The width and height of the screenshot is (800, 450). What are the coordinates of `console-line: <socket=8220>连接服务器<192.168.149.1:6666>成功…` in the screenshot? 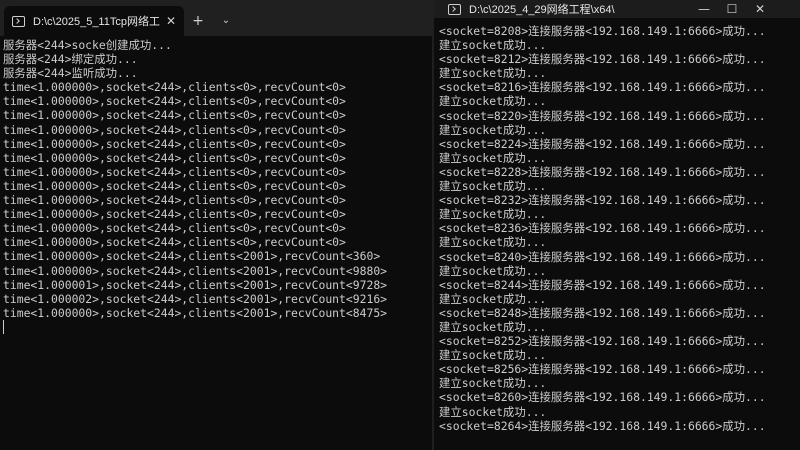 It's located at (602, 115).